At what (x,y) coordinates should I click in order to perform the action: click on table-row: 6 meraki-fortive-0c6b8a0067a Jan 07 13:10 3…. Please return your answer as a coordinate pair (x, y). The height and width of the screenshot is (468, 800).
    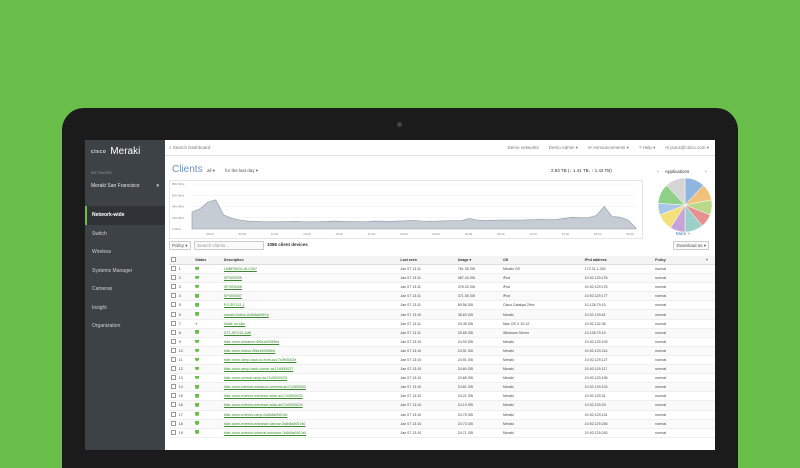
    Looking at the image, I should click on (442, 314).